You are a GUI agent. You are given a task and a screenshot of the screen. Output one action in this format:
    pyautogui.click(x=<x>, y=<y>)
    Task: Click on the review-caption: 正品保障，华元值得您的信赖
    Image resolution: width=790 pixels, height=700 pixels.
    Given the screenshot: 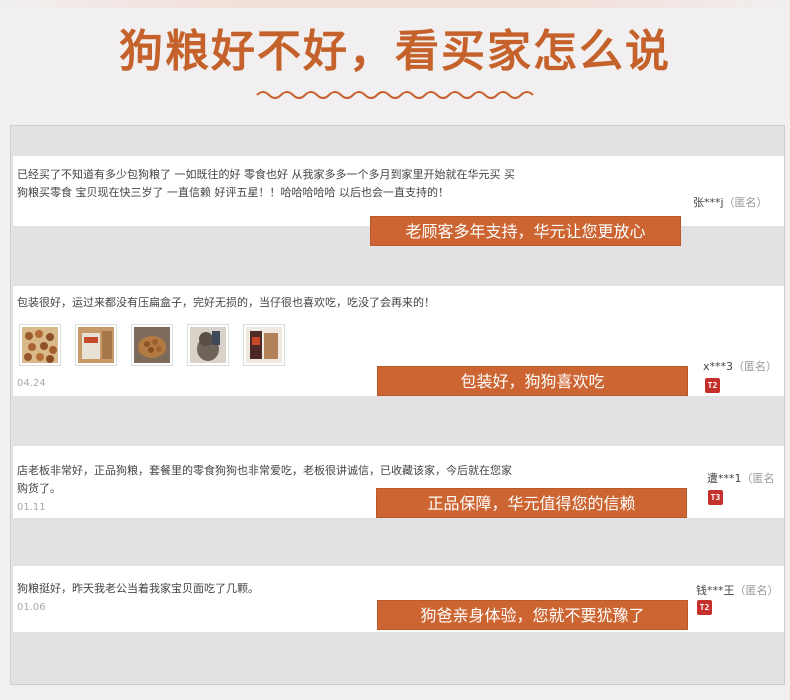 What is the action you would take?
    pyautogui.click(x=531, y=503)
    